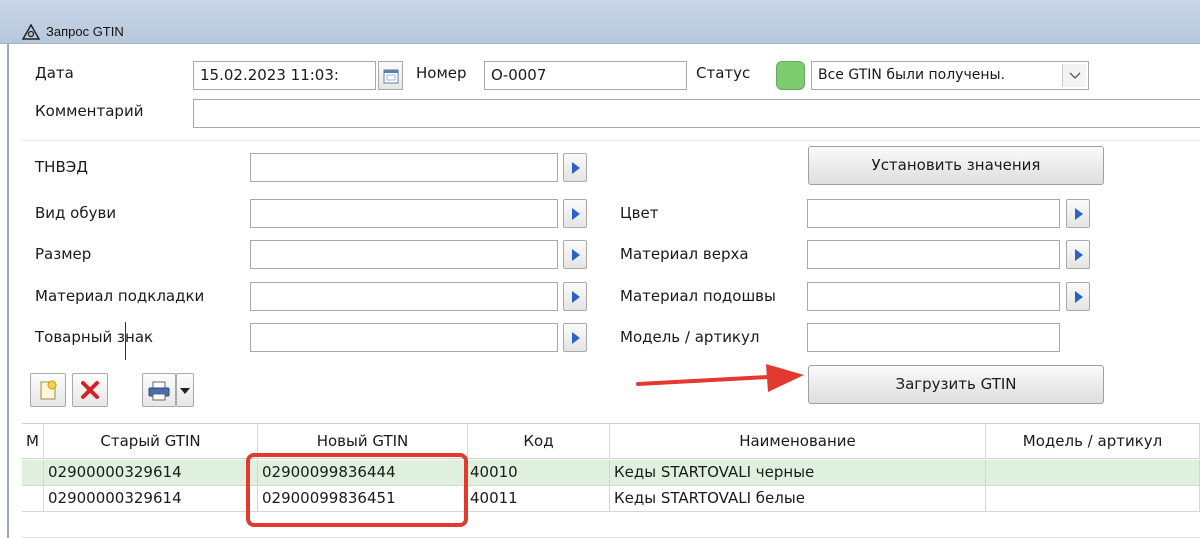 The image size is (1200, 538). Describe the element at coordinates (1078, 296) in the screenshot. I see `sole-material-select-button` at that location.